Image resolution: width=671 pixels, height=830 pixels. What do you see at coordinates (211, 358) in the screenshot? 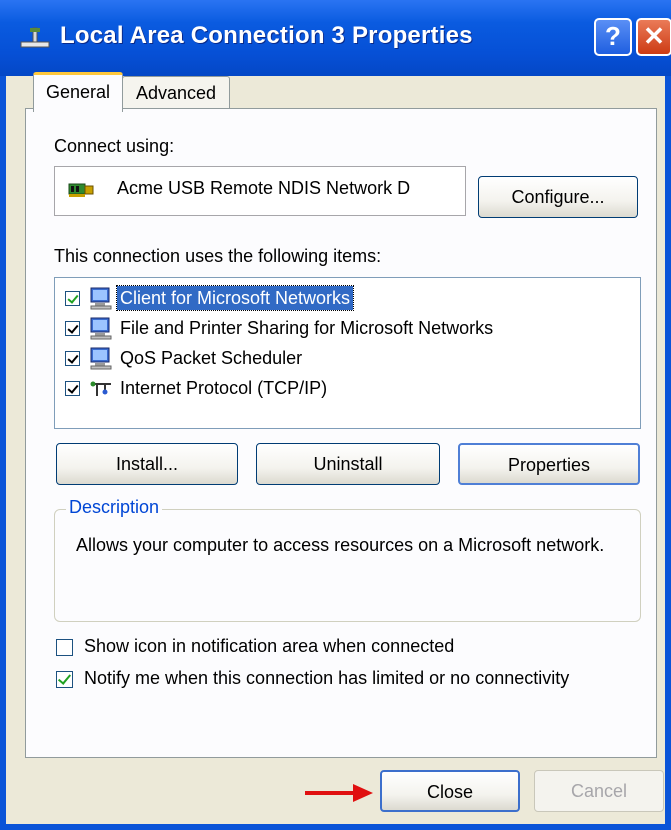
I see `item-label: QoS Packet Scheduler` at bounding box center [211, 358].